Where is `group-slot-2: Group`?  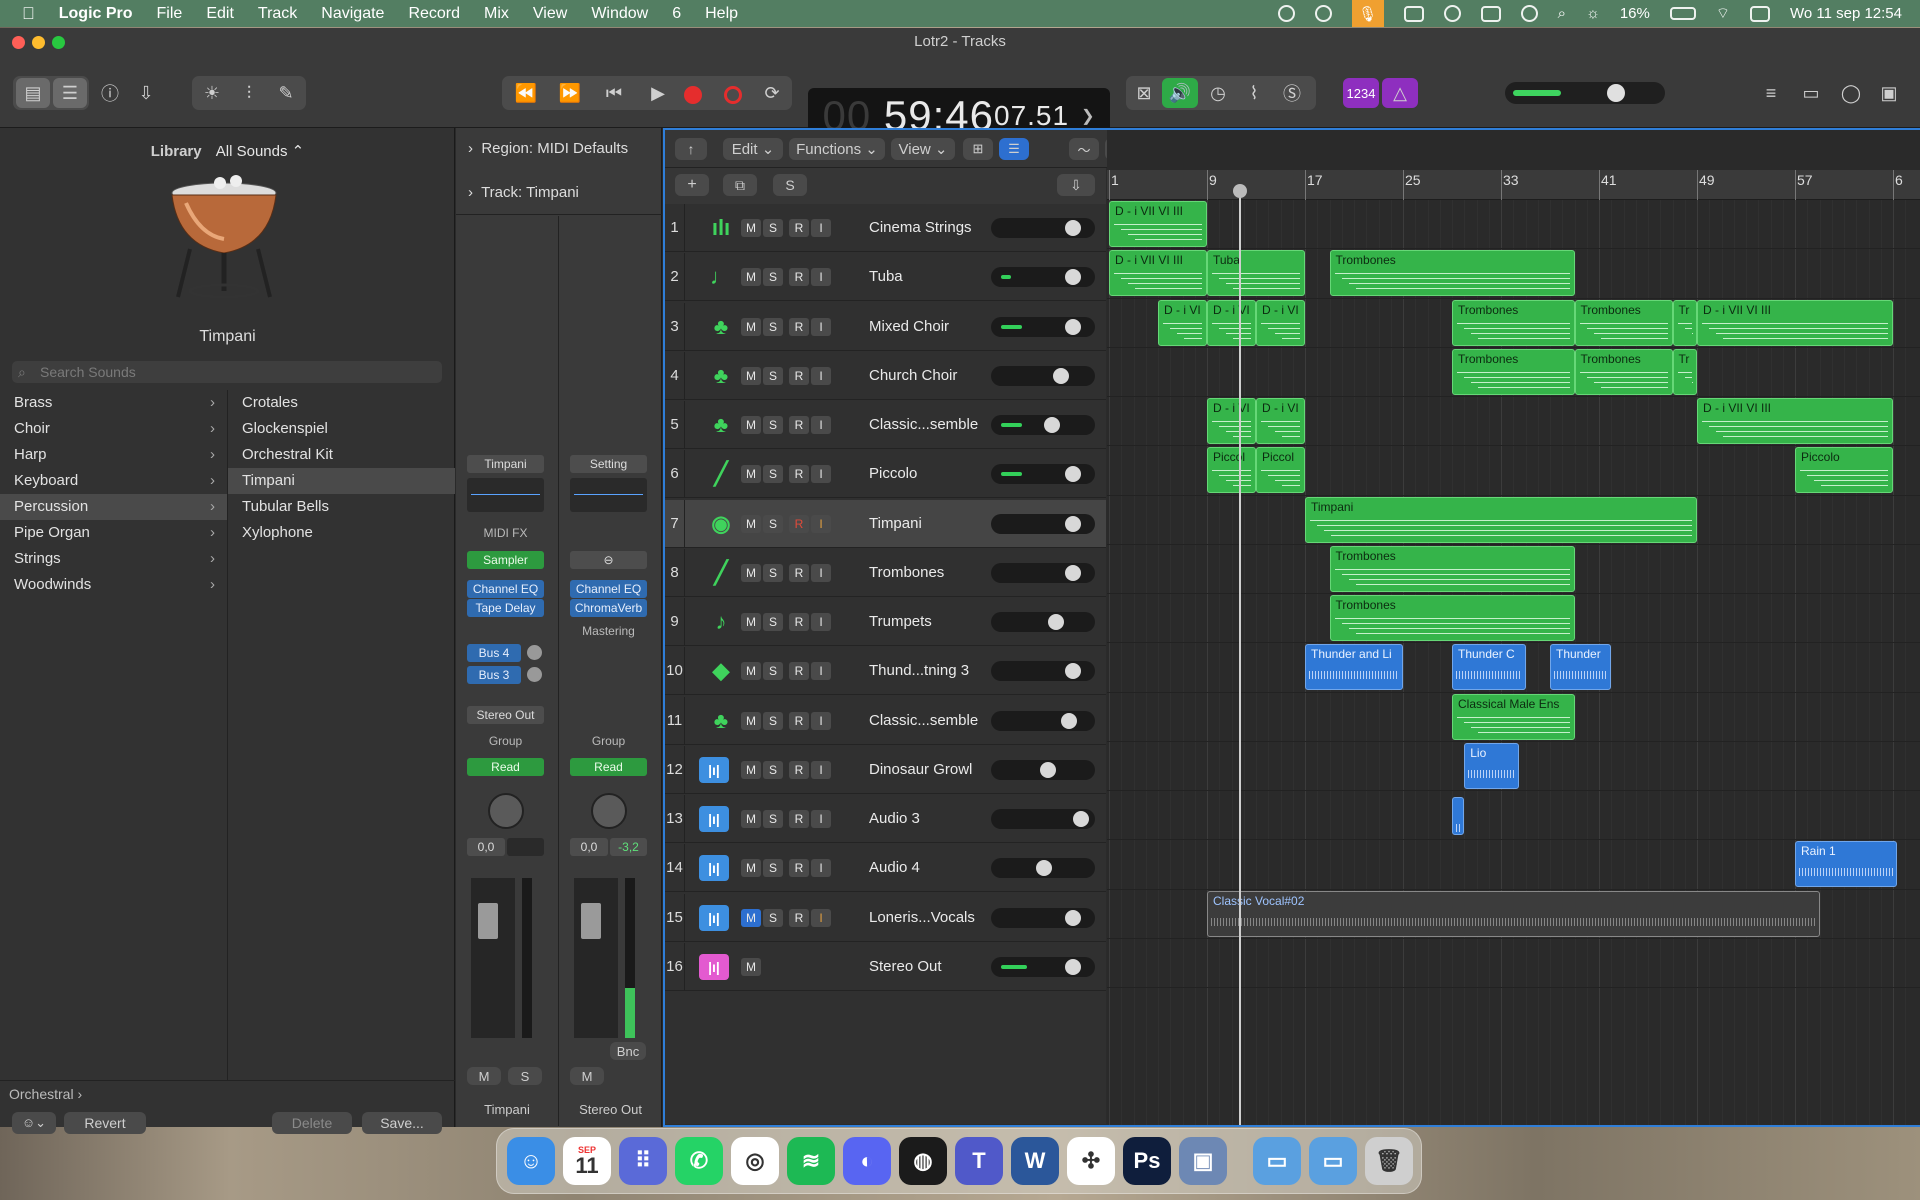 group-slot-2: Group is located at coordinates (608, 741).